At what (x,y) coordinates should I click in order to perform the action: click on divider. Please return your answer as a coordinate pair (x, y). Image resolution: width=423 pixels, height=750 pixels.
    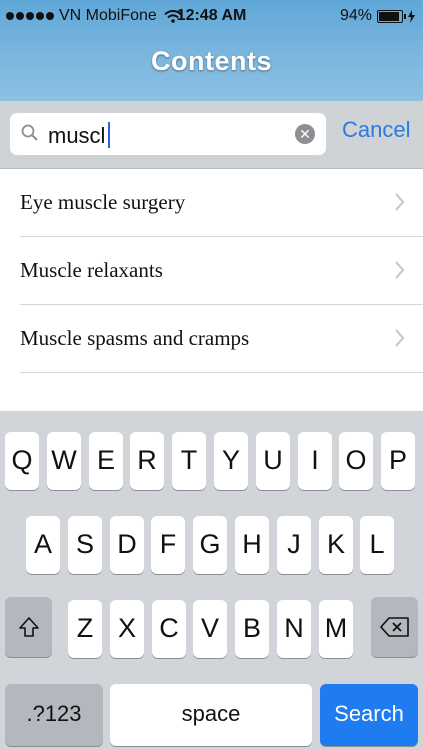
    Looking at the image, I should click on (221, 372).